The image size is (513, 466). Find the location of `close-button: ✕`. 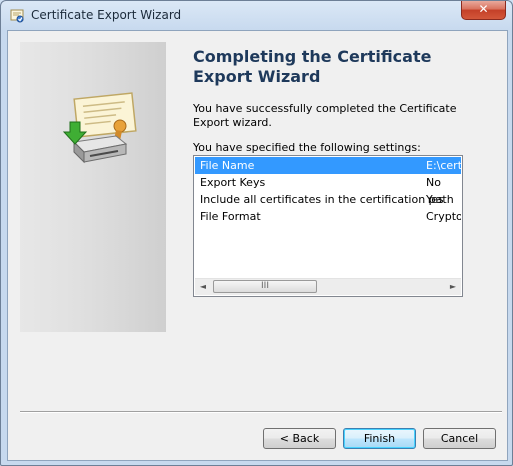

close-button: ✕ is located at coordinates (483, 10).